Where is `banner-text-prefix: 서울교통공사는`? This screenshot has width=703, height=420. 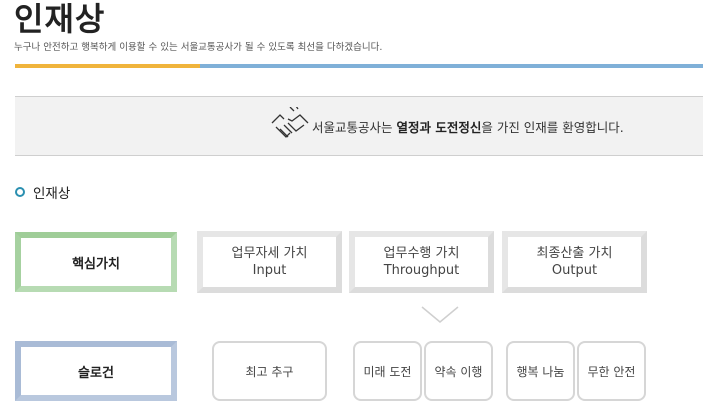 banner-text-prefix: 서울교통공사는 is located at coordinates (354, 127).